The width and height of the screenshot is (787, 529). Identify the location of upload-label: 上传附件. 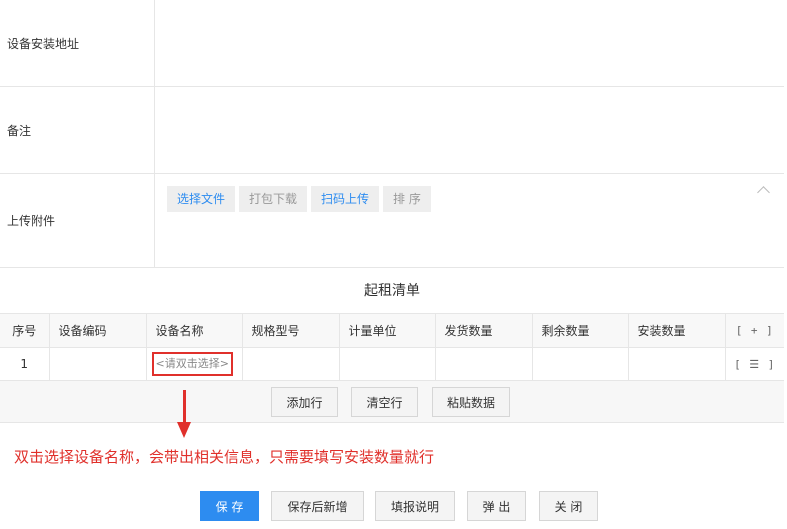
(77, 220).